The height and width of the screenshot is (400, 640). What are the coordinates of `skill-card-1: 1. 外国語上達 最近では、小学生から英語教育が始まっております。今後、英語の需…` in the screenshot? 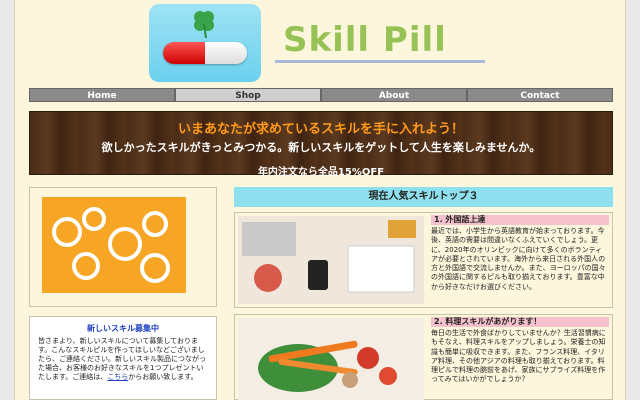 It's located at (423, 260).